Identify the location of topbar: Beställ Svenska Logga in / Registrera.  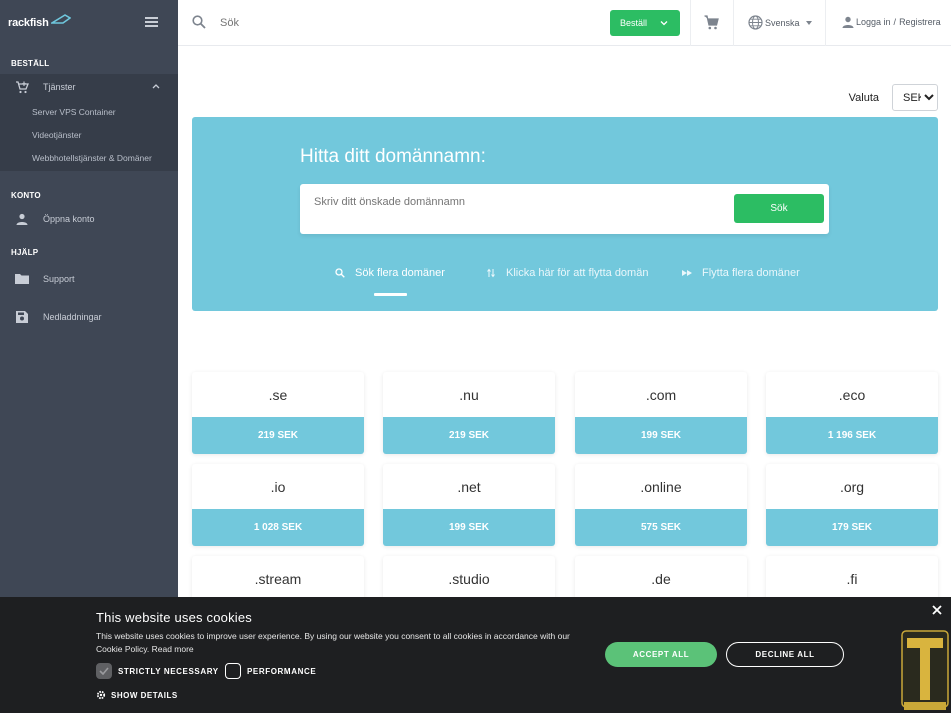
(564, 23).